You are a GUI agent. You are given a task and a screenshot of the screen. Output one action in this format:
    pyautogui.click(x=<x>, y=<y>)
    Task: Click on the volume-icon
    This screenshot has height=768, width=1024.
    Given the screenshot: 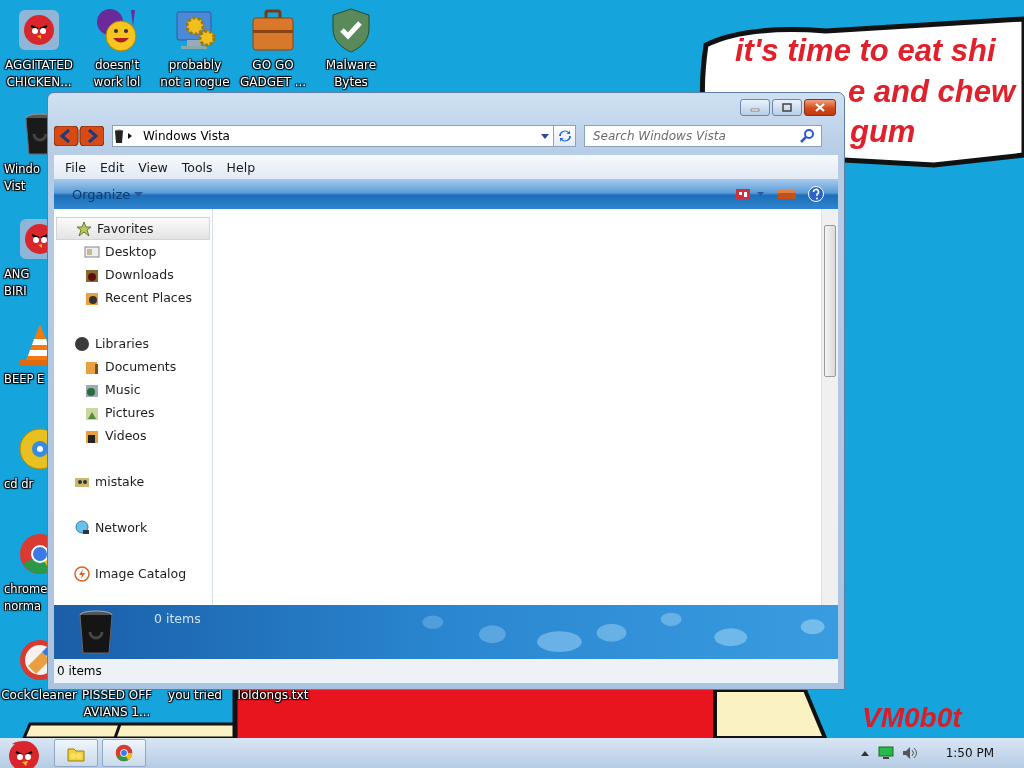 What is the action you would take?
    pyautogui.click(x=909, y=753)
    